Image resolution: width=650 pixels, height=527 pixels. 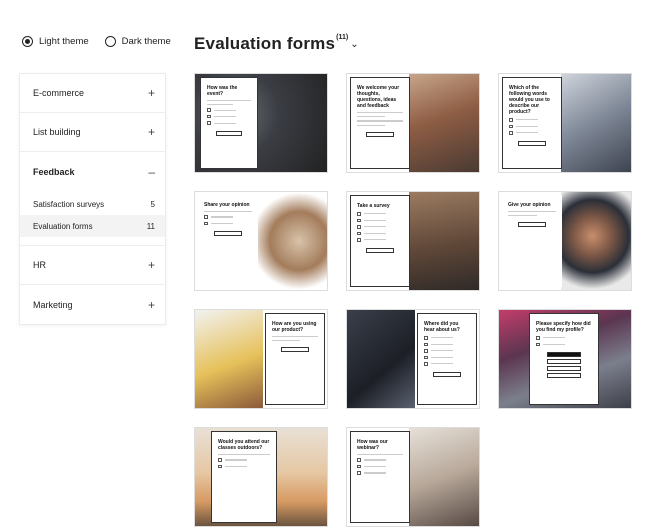 What do you see at coordinates (57, 132) in the screenshot?
I see `sidebar-item-label: List building` at bounding box center [57, 132].